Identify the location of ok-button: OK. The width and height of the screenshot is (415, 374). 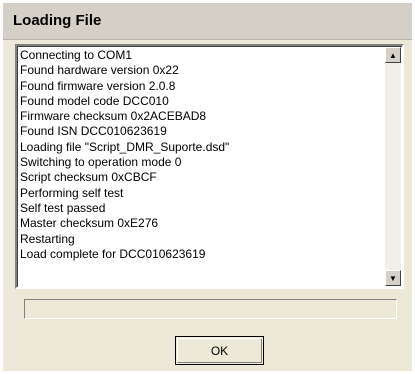
(219, 350).